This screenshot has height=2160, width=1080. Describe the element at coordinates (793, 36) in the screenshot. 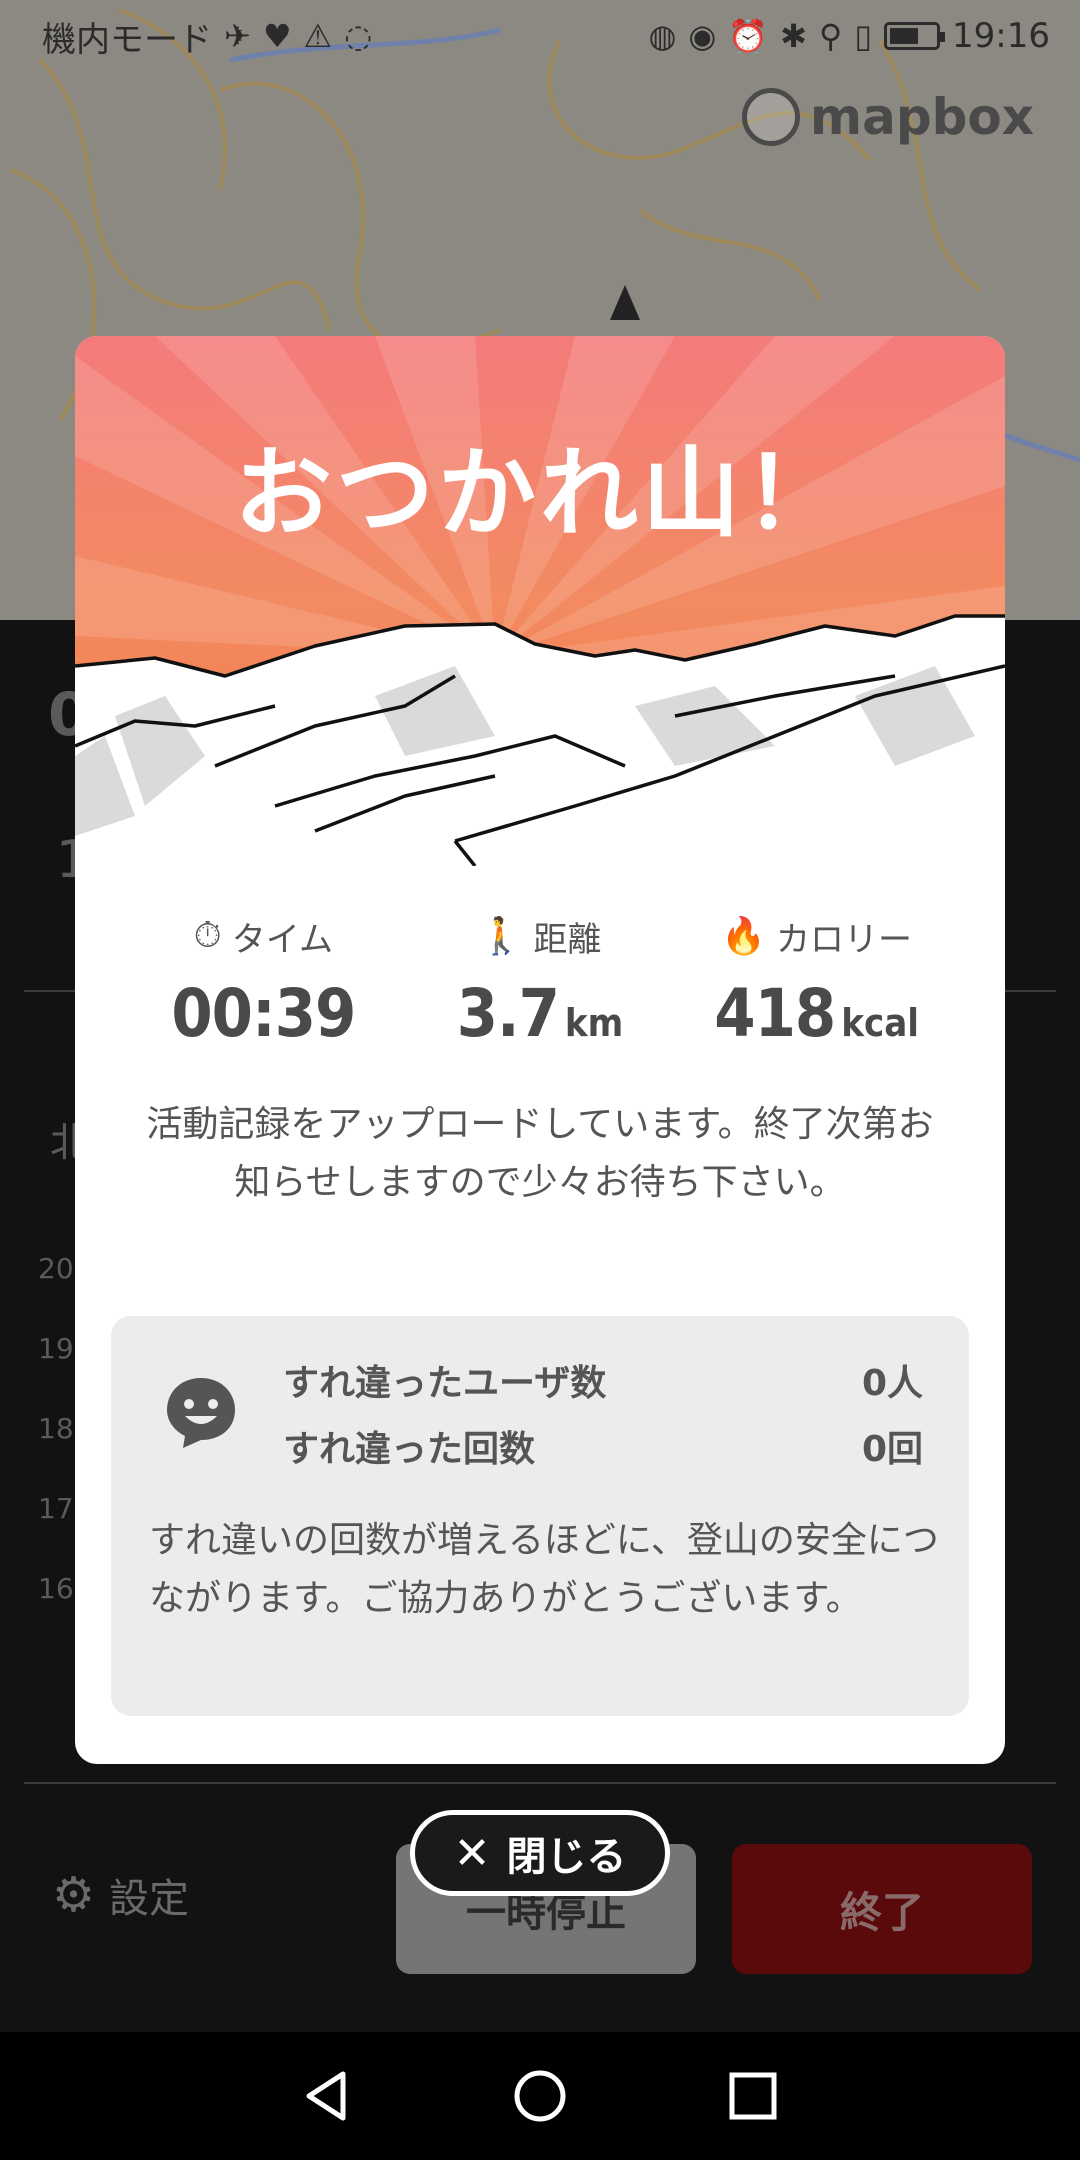

I see `bluetooth-icon: ✱` at that location.